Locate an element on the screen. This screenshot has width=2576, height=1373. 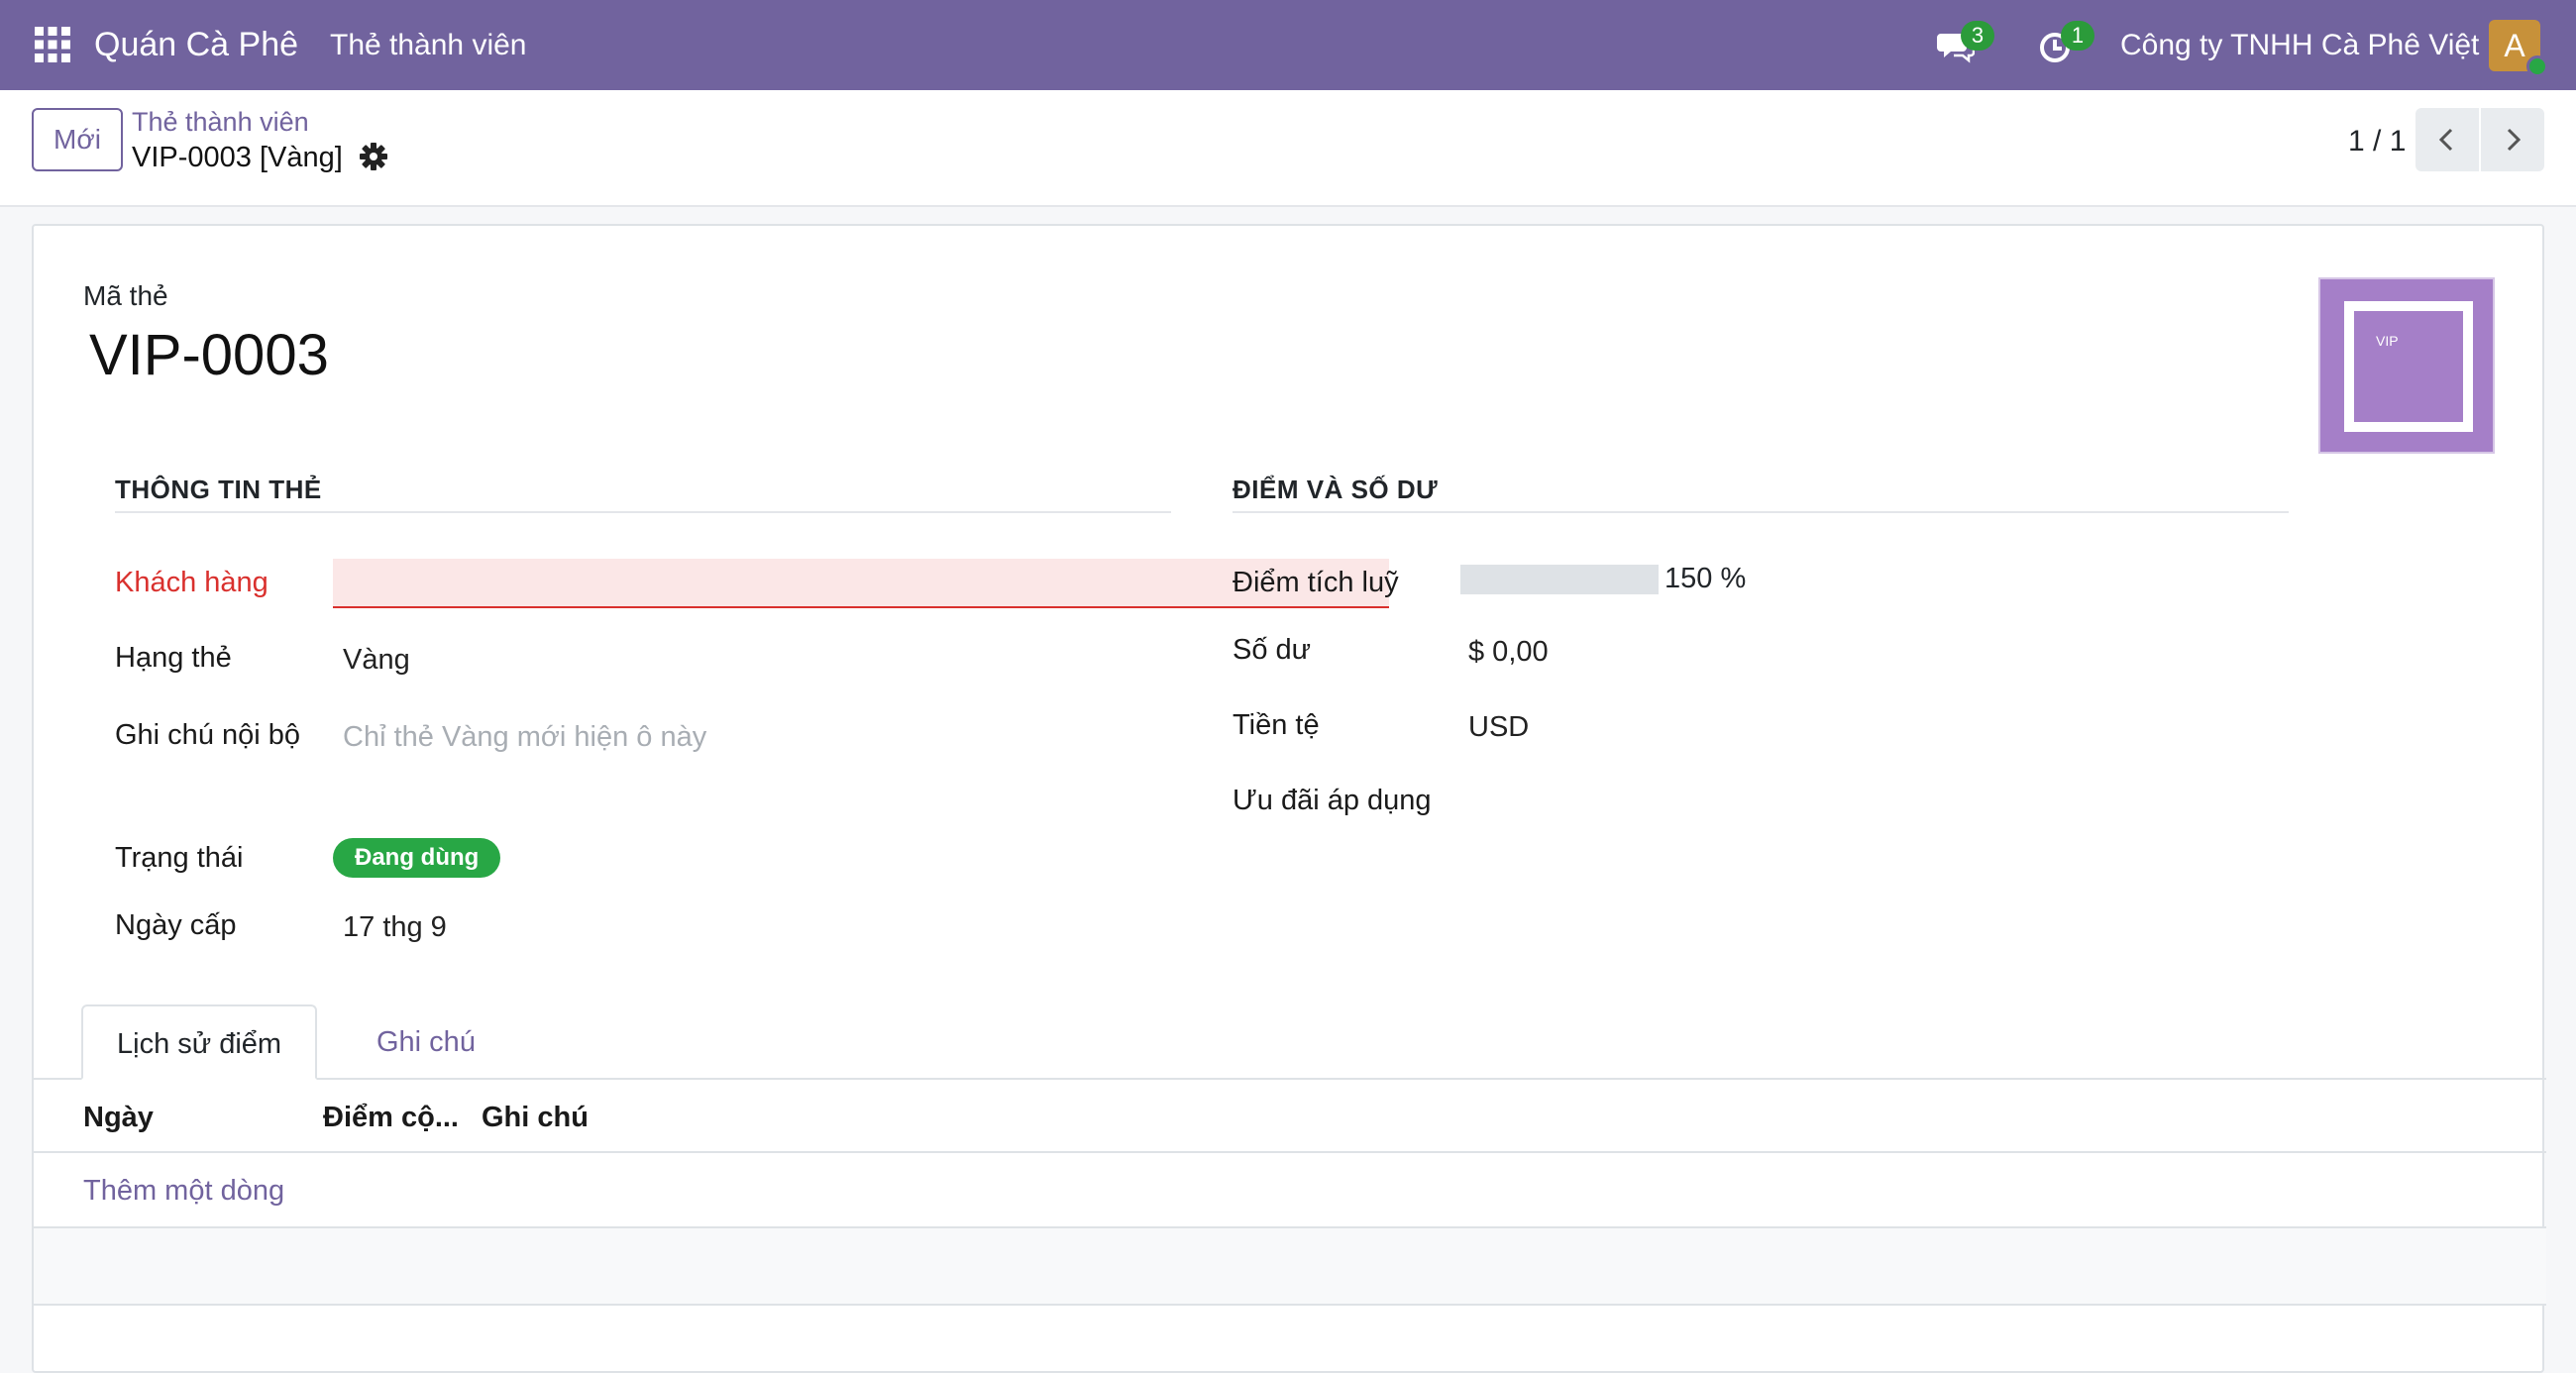
breadcrumb-parent: Thẻ thành viên is located at coordinates (220, 122).